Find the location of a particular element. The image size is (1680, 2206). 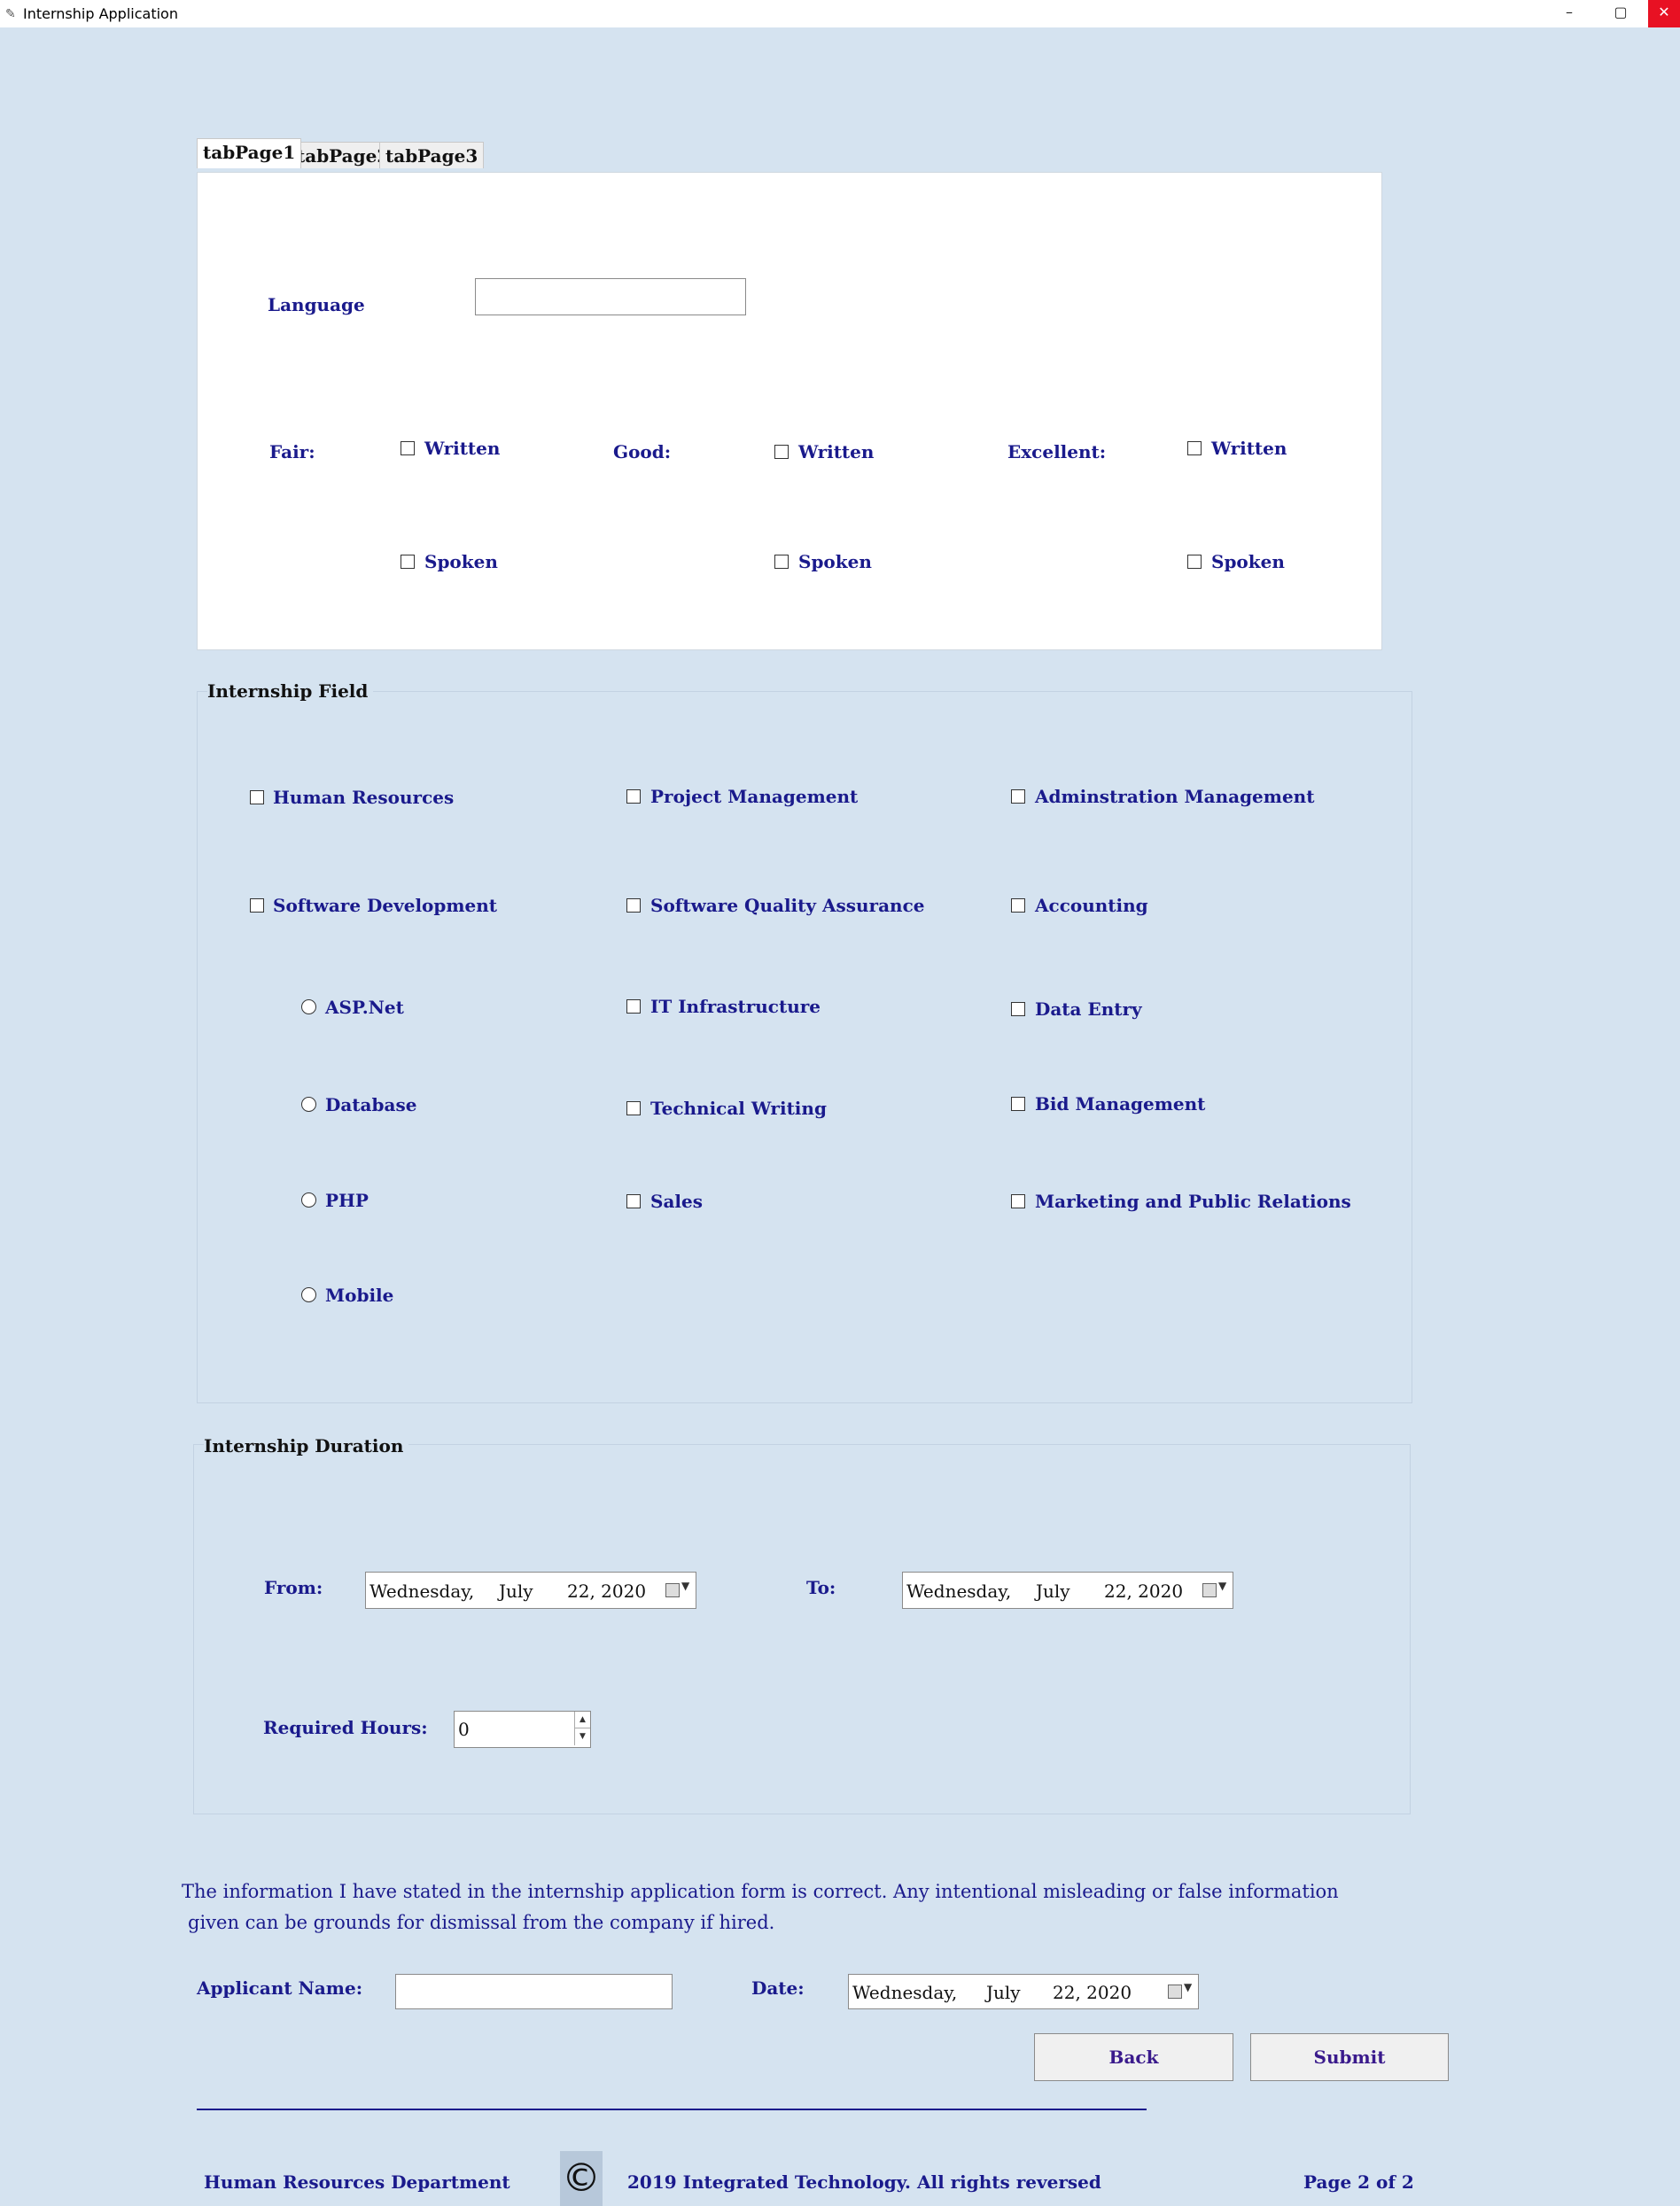

human-resources-label: Human Resources is located at coordinates (363, 797).